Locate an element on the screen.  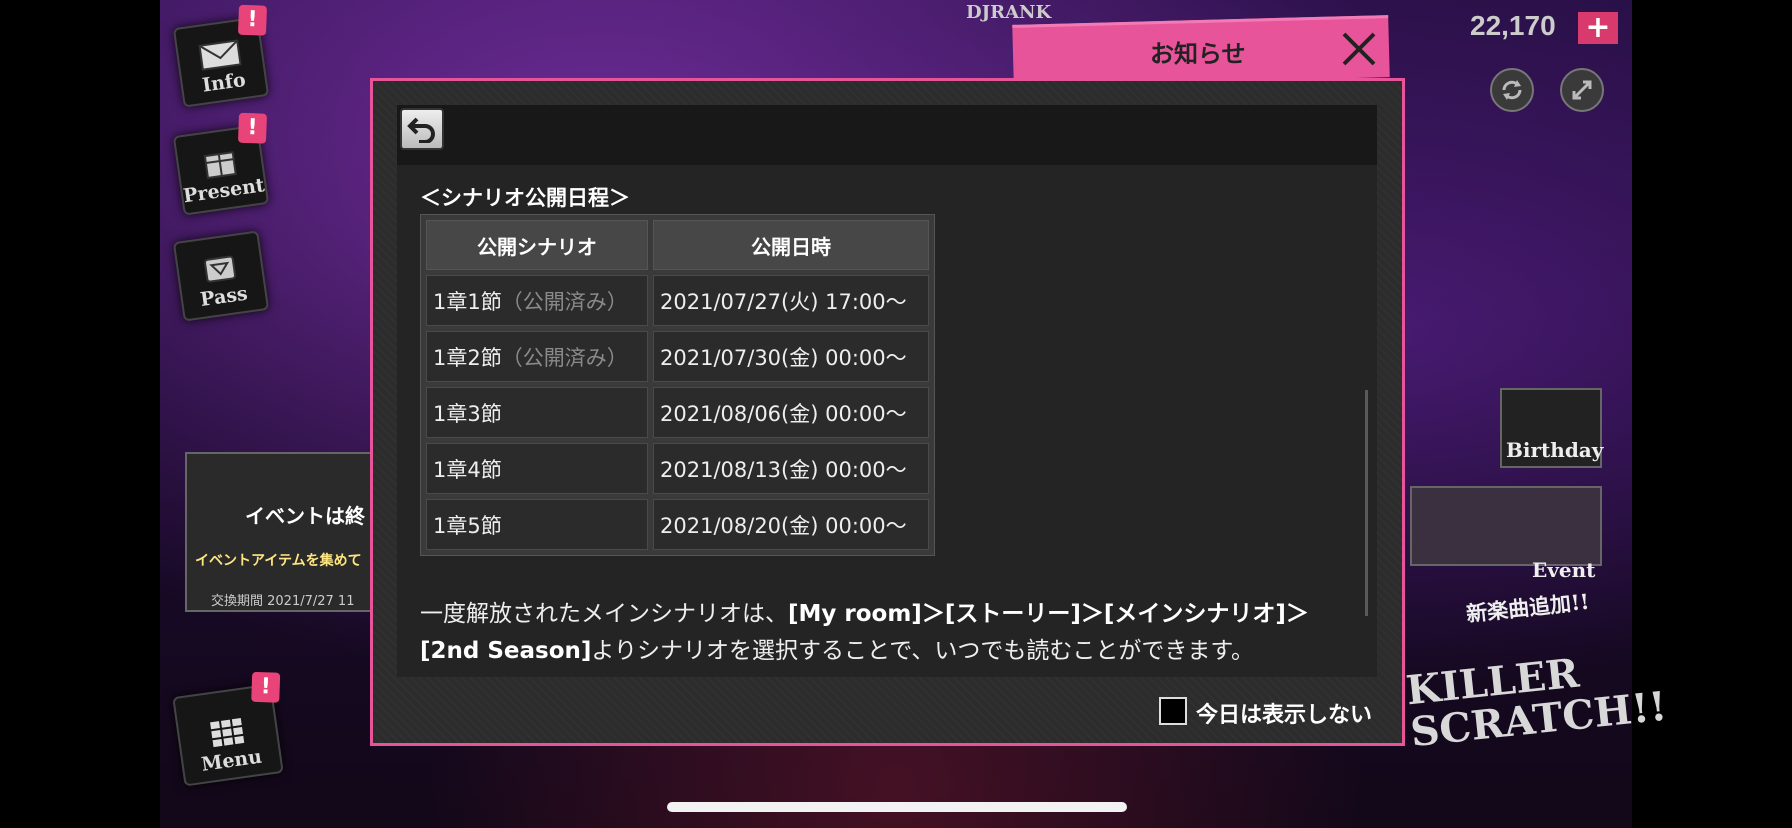
table-row: 1章4節 2021/08/13(金) 00:00〜 is located at coordinates (677, 468).